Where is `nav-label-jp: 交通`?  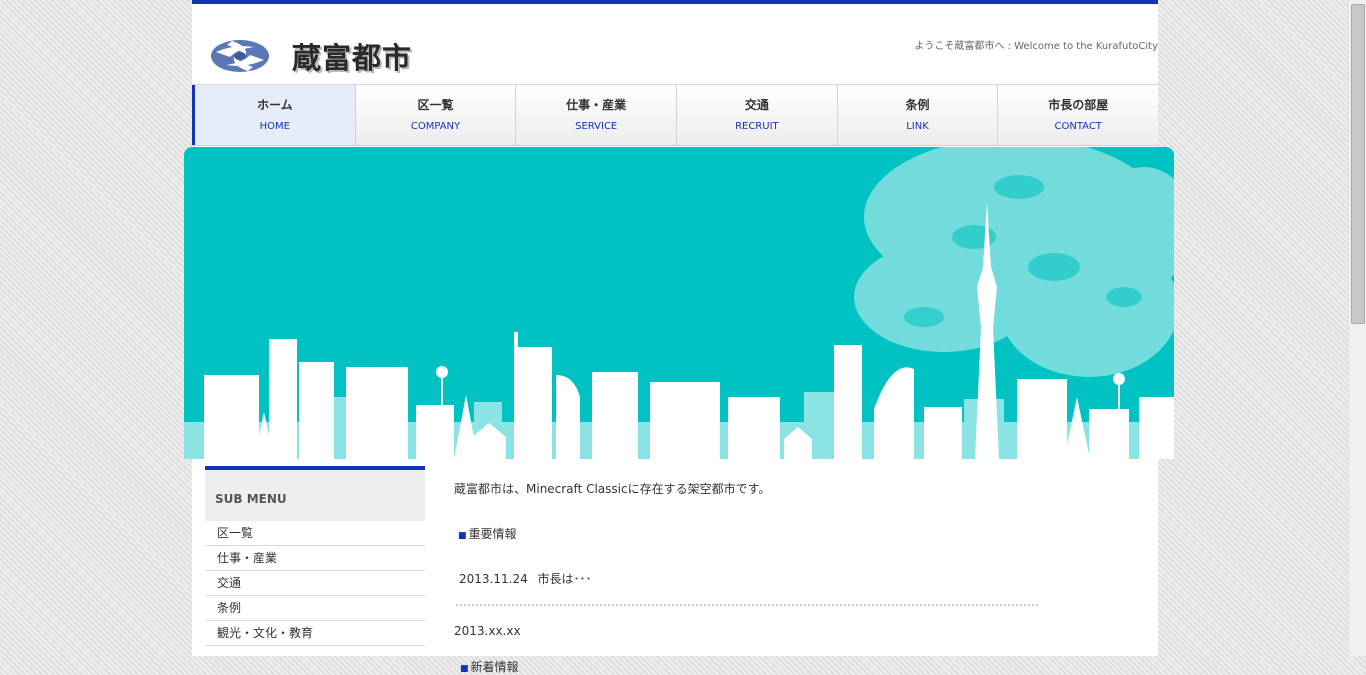
nav-label-jp: 交通 is located at coordinates (756, 105).